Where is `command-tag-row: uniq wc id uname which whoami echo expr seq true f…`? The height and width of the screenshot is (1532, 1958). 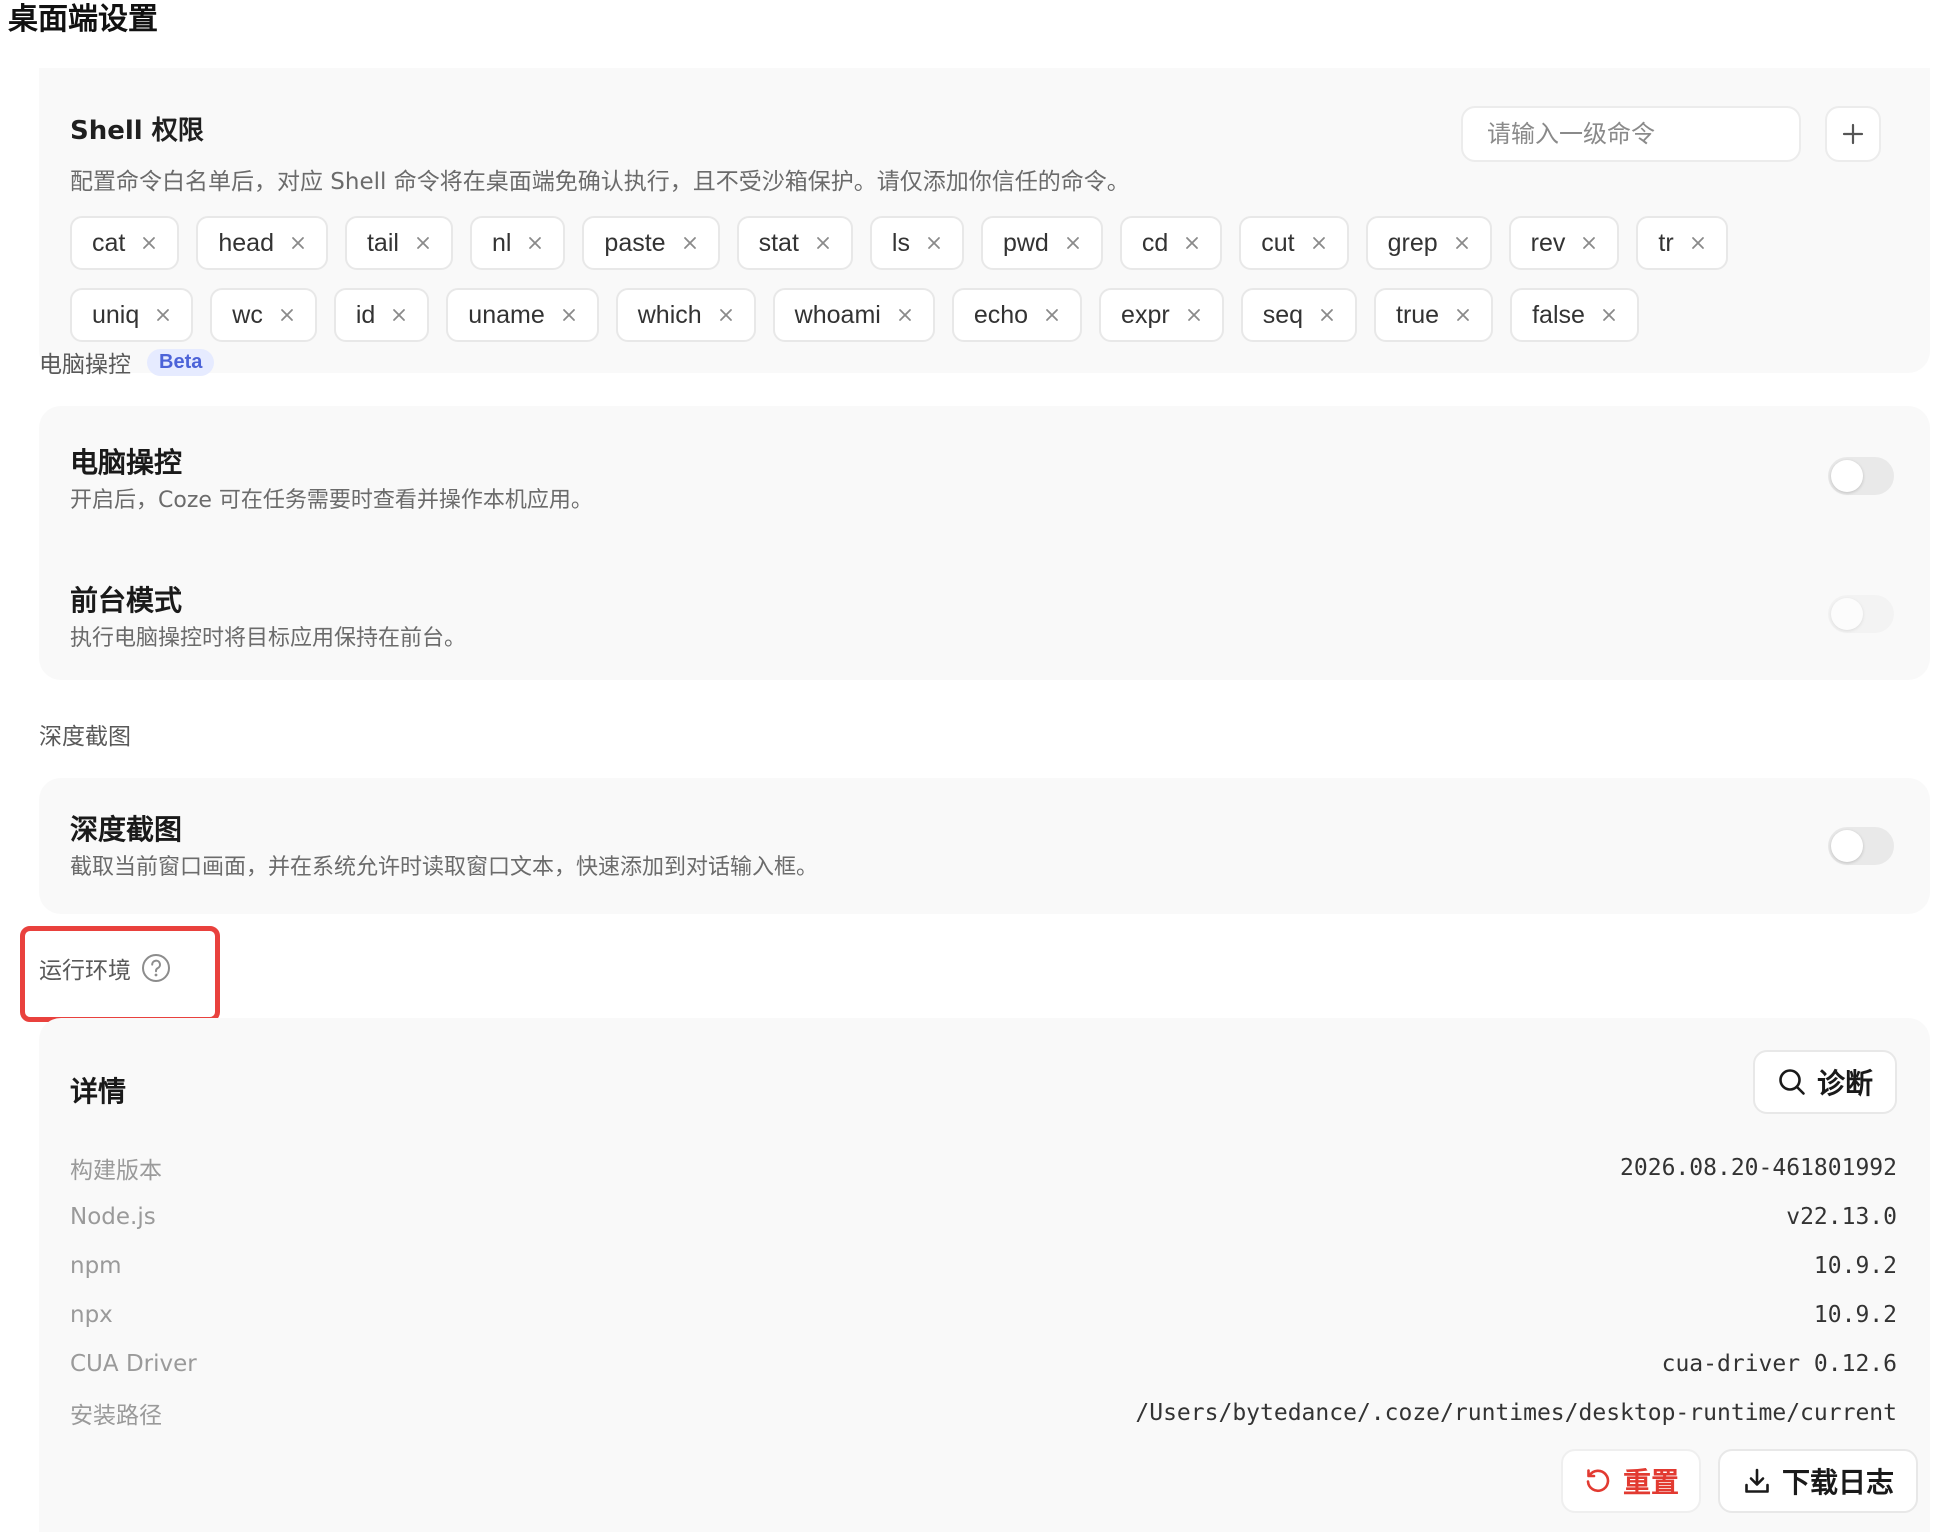
command-tag-row: uniq wc id uname which whoami echo expr seq true f… is located at coordinates (854, 315).